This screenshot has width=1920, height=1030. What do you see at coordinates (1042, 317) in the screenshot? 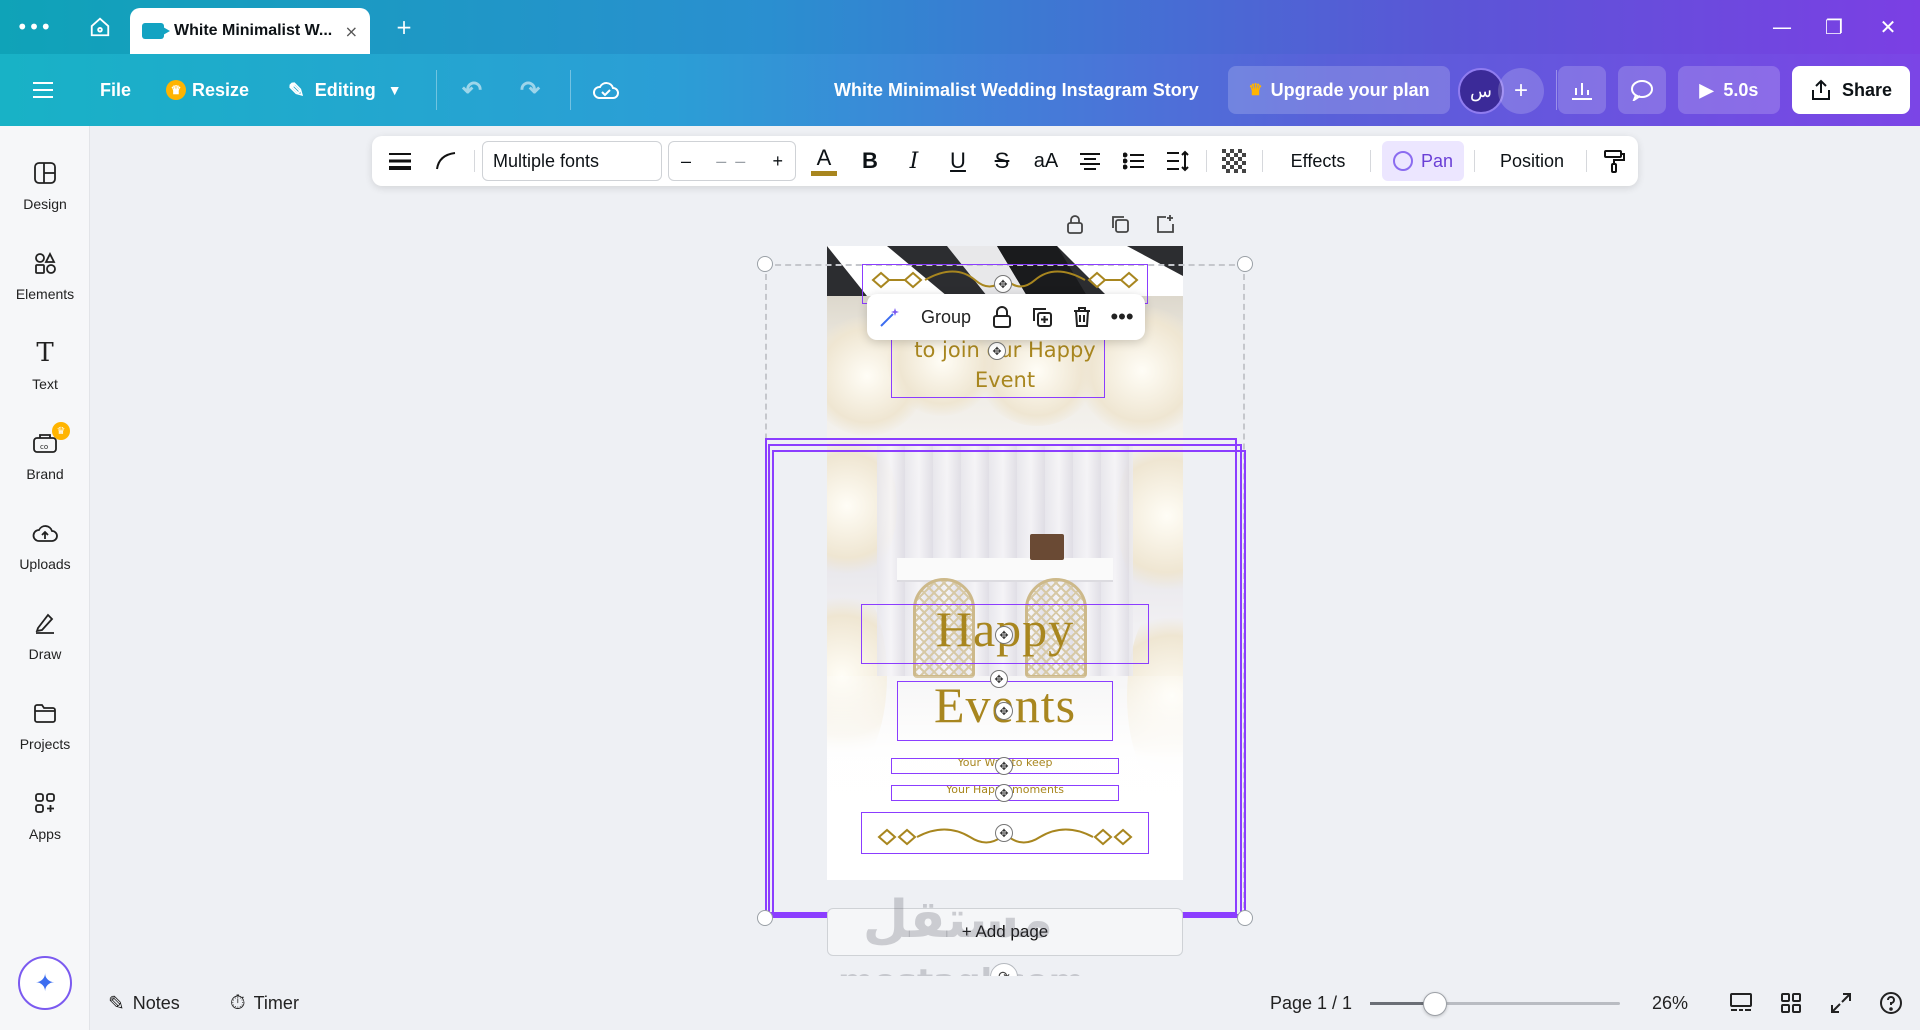
I see `duplicate-icon` at bounding box center [1042, 317].